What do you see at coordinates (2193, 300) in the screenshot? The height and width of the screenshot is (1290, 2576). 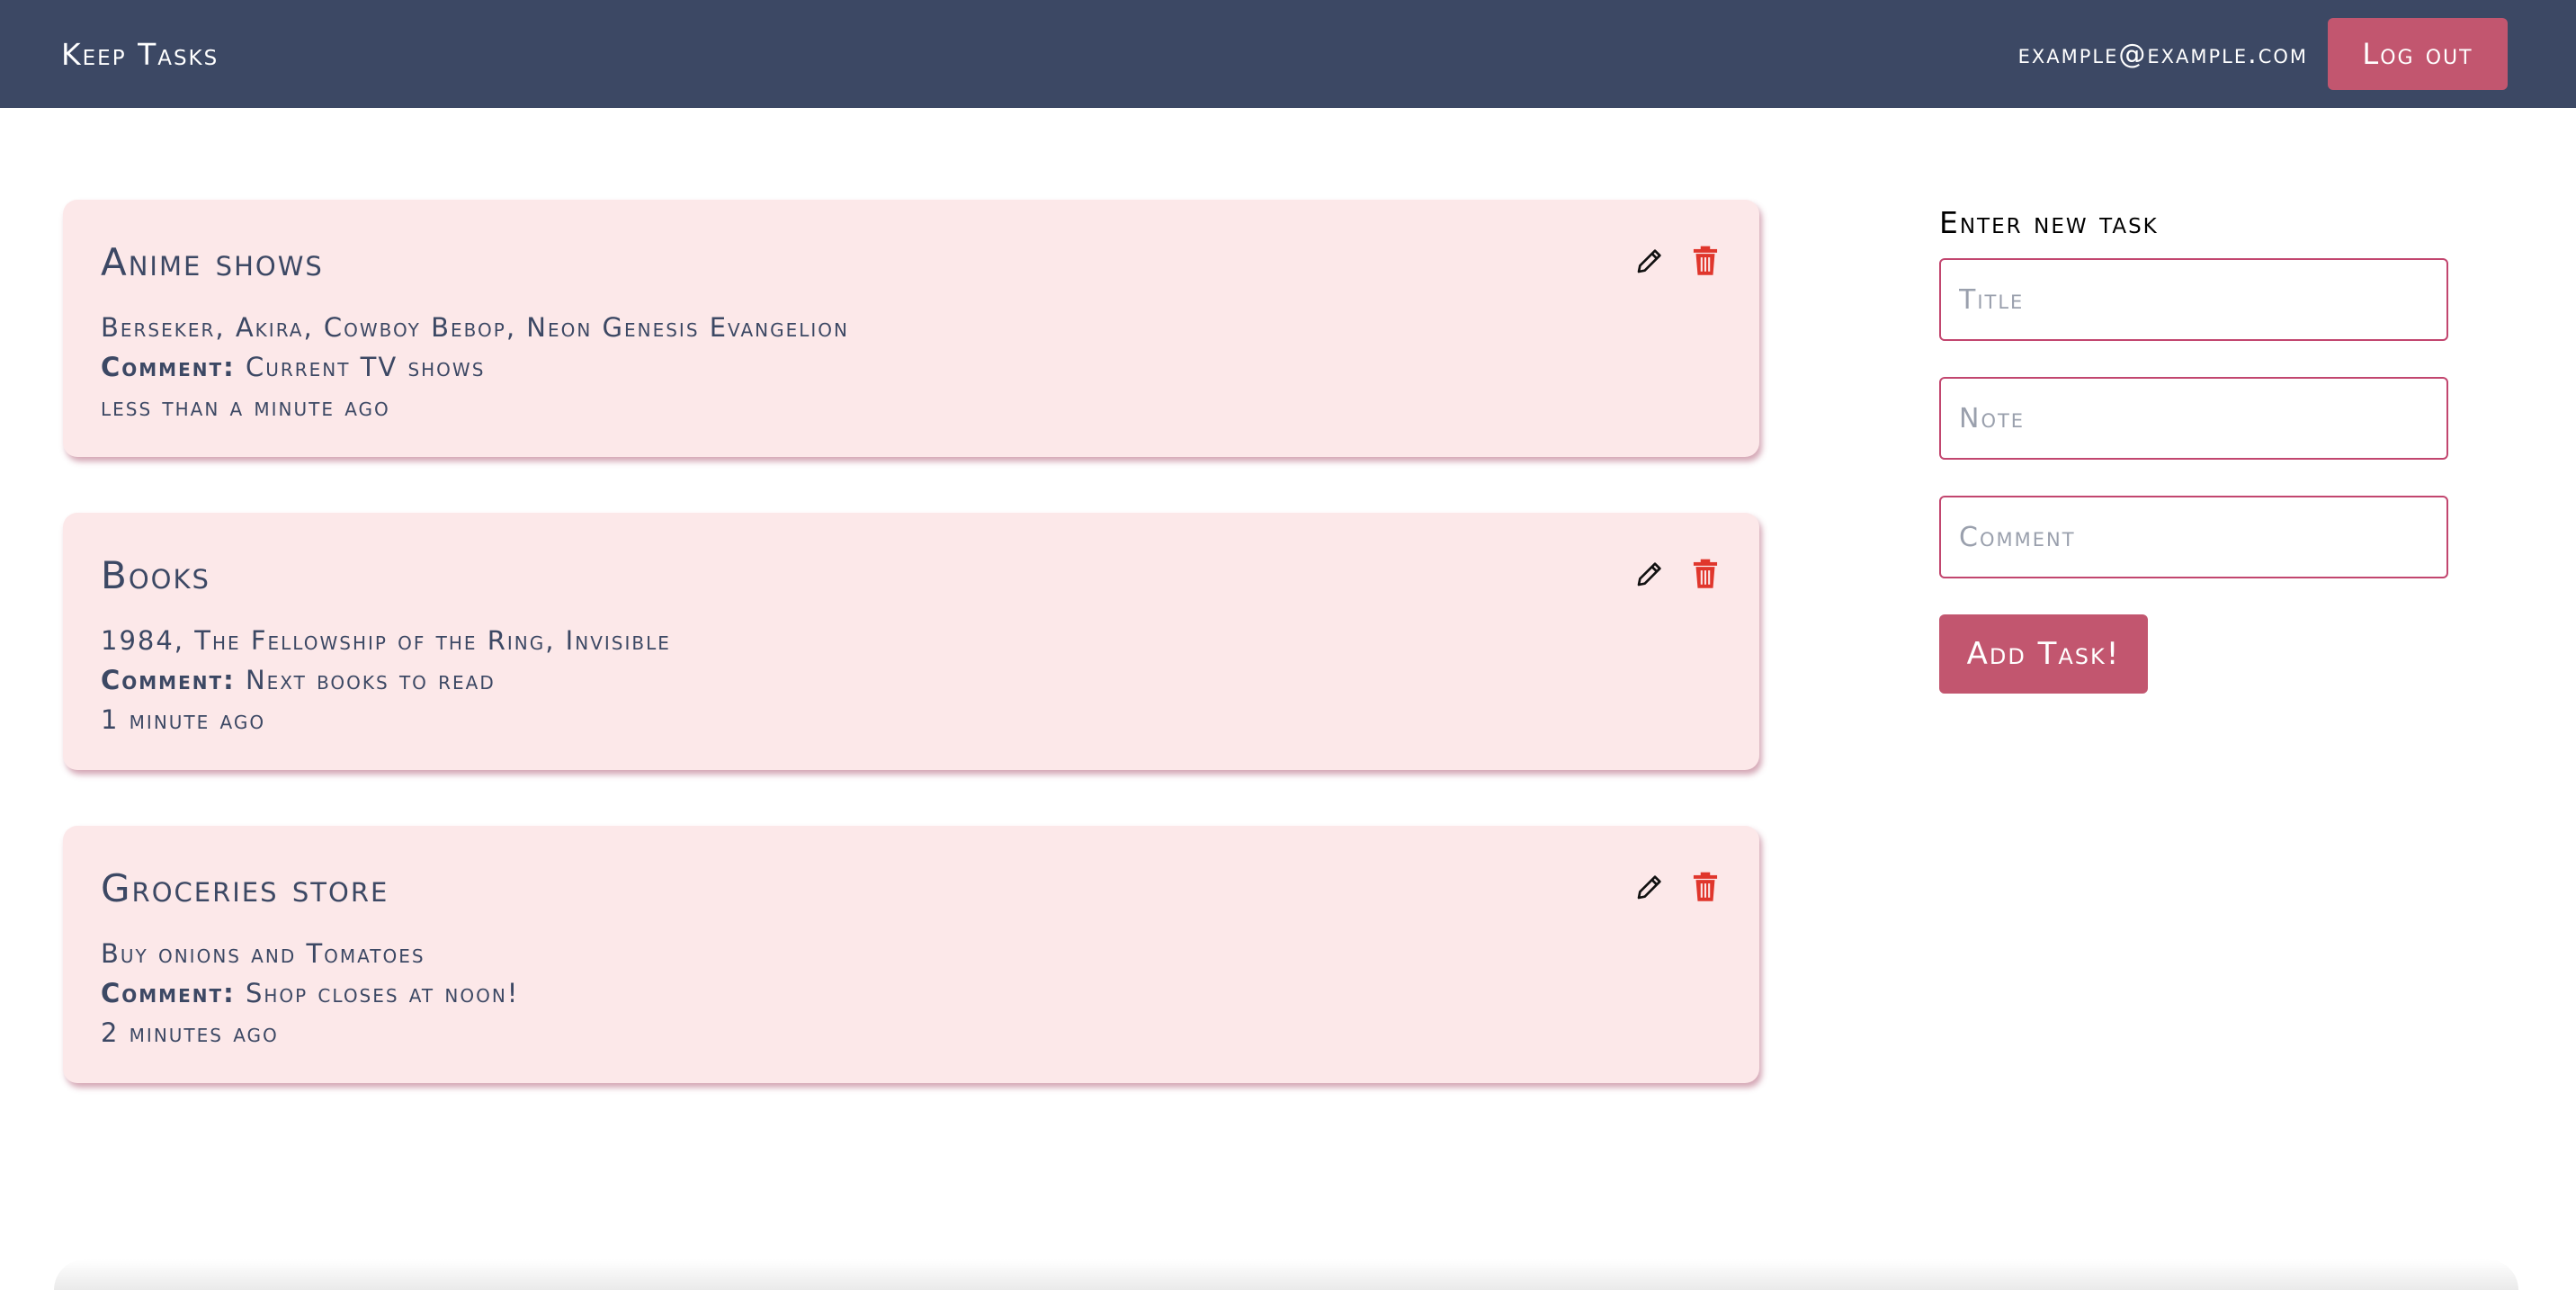 I see `title-input` at bounding box center [2193, 300].